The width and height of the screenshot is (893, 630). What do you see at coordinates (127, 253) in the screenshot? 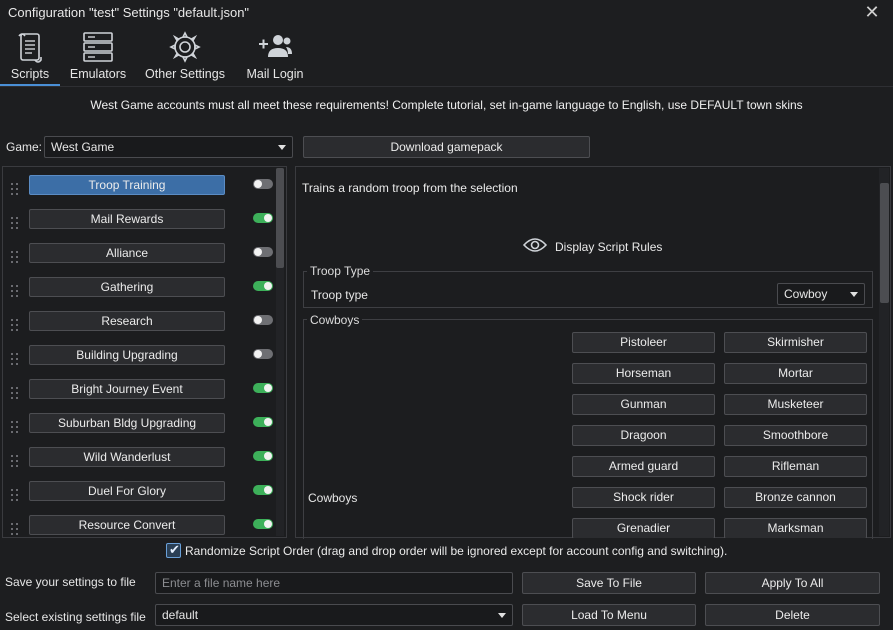
I see `script-button: Alliance` at bounding box center [127, 253].